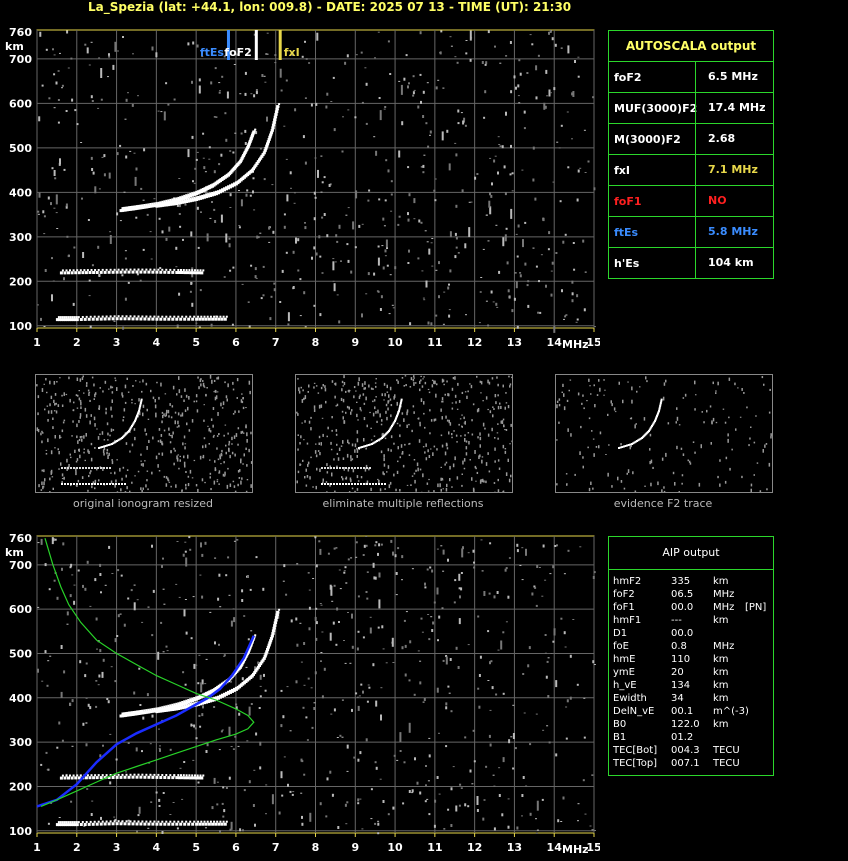  I want to click on x-axis-label: MHz, so click(575, 344).